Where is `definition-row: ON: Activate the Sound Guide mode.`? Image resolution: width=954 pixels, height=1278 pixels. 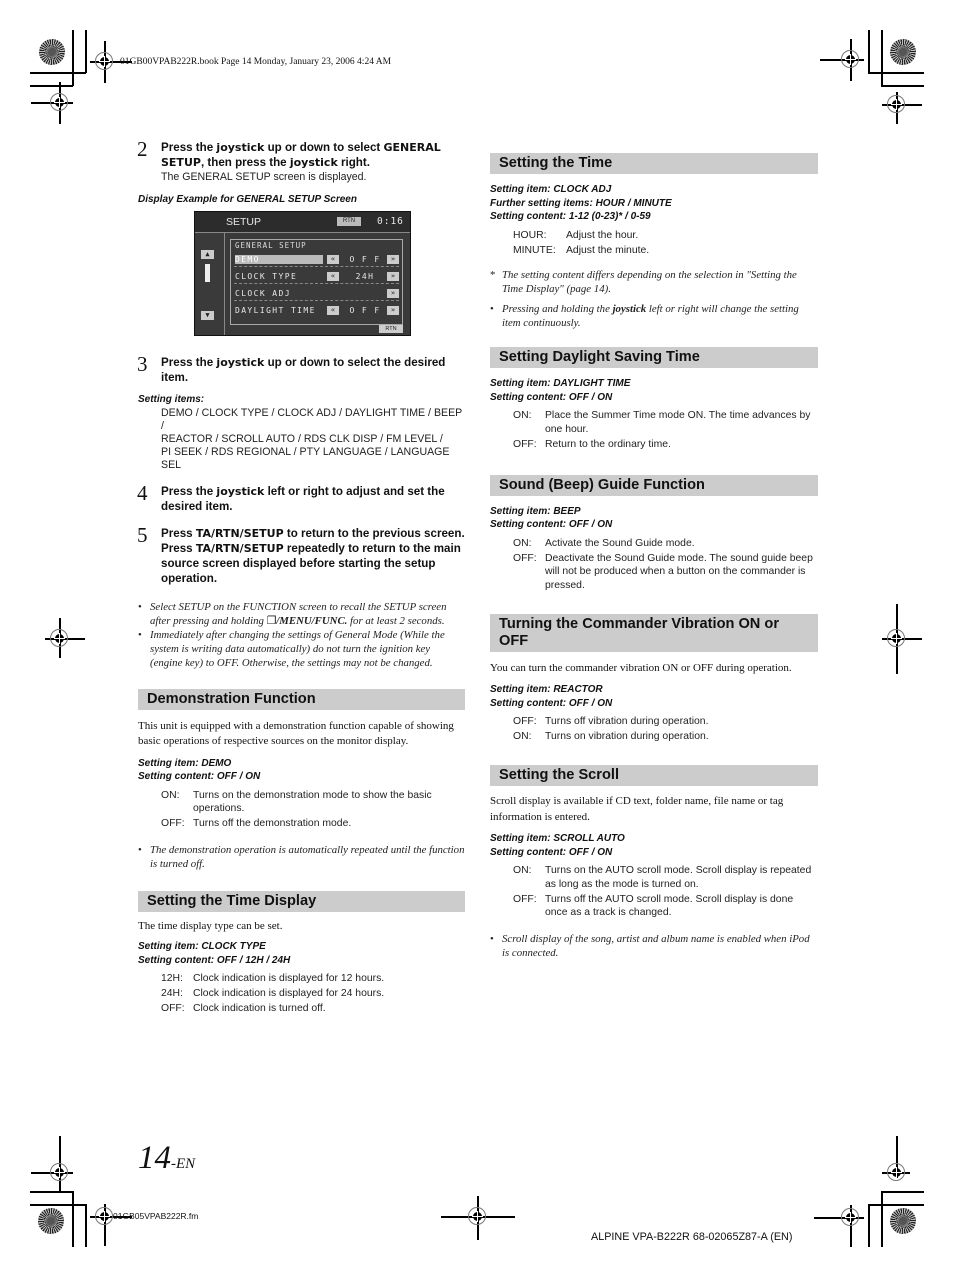
definition-row: ON: Activate the Sound Guide mode. is located at coordinates (604, 543).